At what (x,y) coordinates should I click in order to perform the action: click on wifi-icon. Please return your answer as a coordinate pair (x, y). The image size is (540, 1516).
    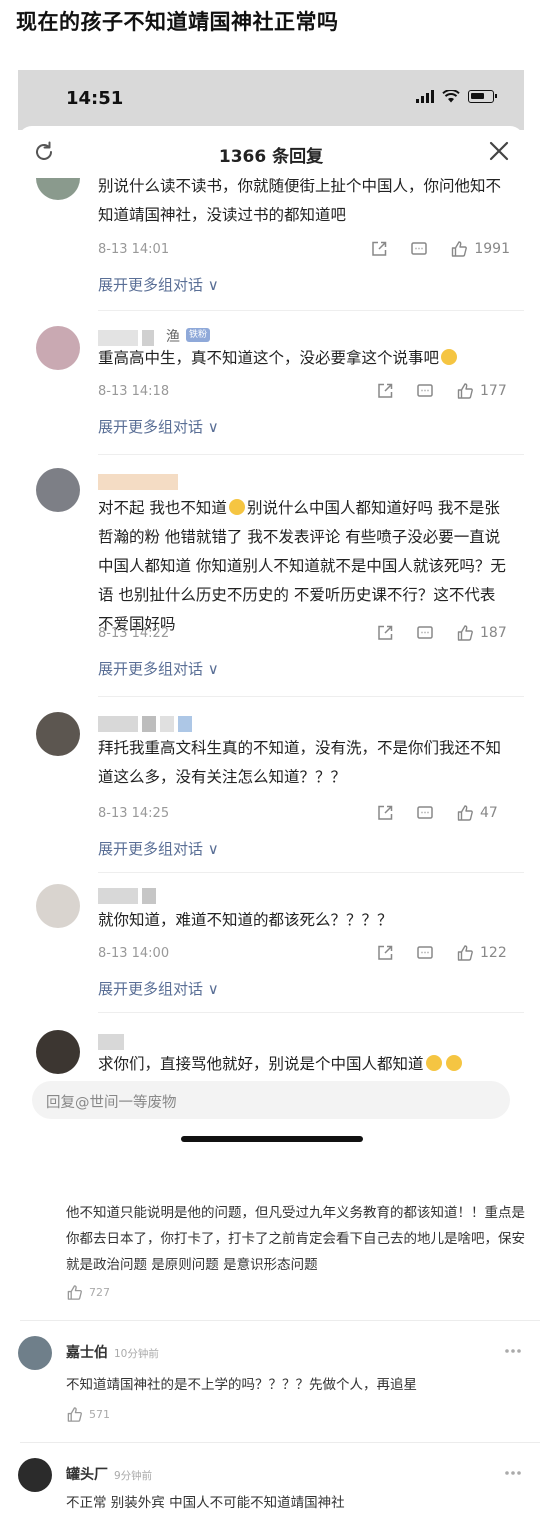
    Looking at the image, I should click on (451, 96).